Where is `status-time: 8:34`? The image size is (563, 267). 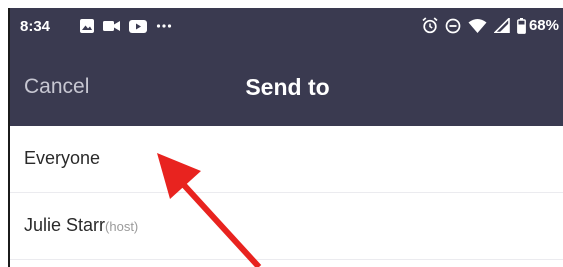 status-time: 8:34 is located at coordinates (35, 26).